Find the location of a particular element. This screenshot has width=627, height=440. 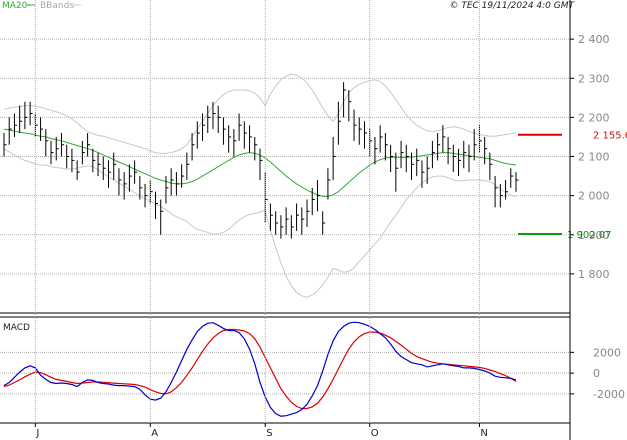

price-y-tick-label: 2 100 is located at coordinates (594, 157).